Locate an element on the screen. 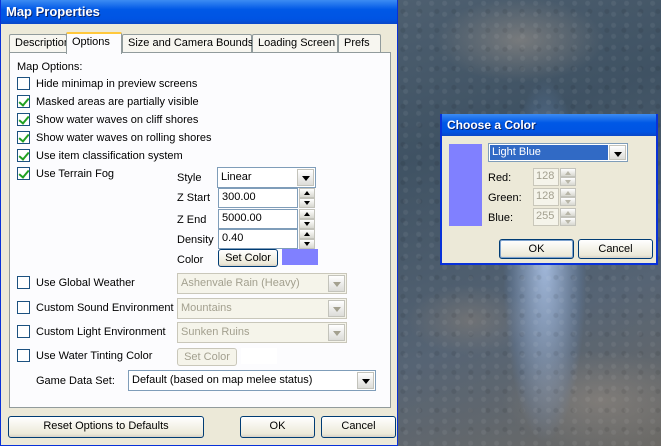 The height and width of the screenshot is (446, 661). checkbox-label: Use Terrain Fog is located at coordinates (75, 173).